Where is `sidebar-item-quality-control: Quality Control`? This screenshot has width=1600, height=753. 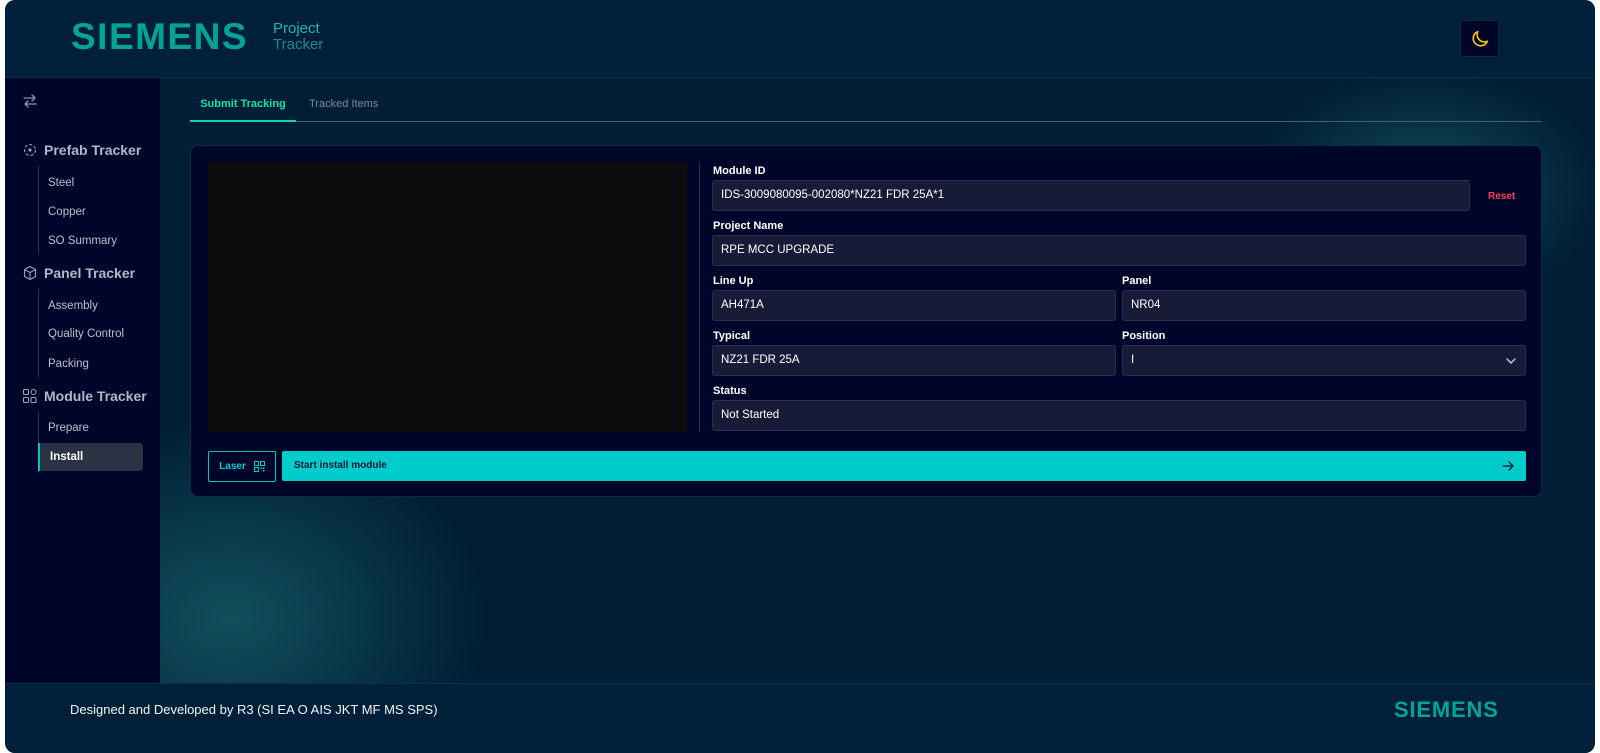 sidebar-item-quality-control: Quality Control is located at coordinates (86, 334).